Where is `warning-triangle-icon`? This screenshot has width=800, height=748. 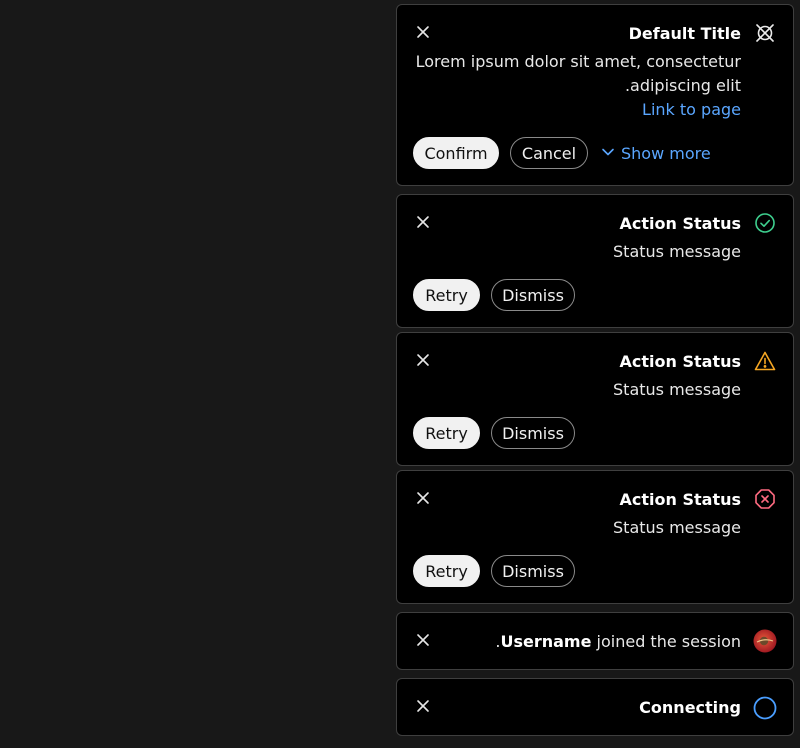
warning-triangle-icon is located at coordinates (765, 361).